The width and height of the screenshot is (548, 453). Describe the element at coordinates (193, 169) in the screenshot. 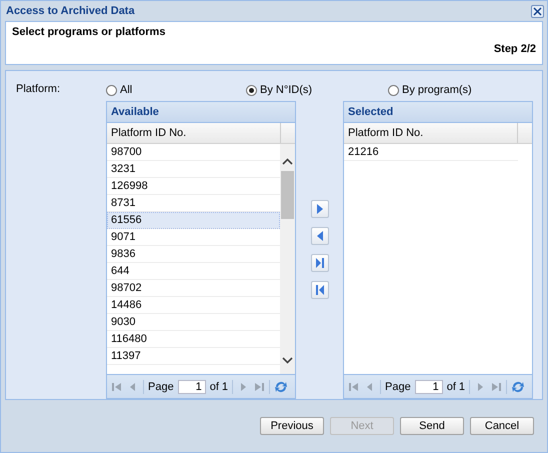

I see `grid-row: 3231` at that location.